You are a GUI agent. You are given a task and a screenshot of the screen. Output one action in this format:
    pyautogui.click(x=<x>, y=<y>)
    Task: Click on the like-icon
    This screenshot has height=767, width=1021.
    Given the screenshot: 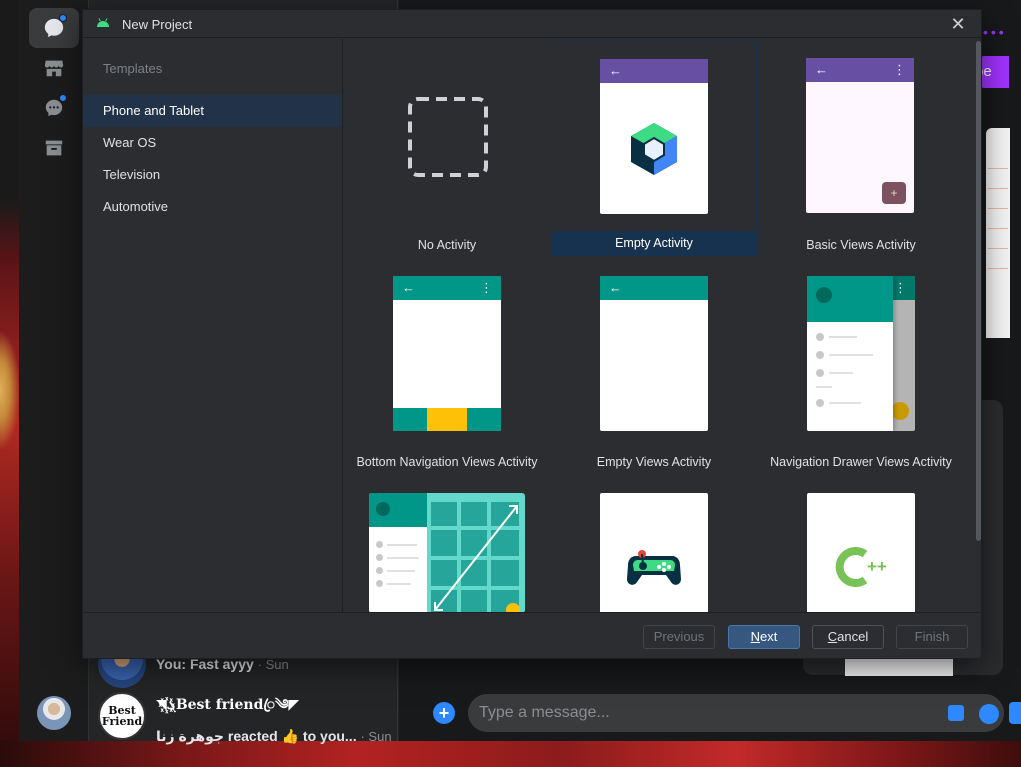 What is the action you would take?
    pyautogui.click(x=1015, y=713)
    